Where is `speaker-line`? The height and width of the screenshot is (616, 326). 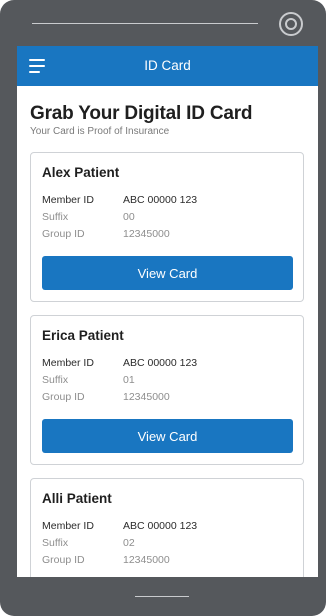
speaker-line is located at coordinates (145, 23).